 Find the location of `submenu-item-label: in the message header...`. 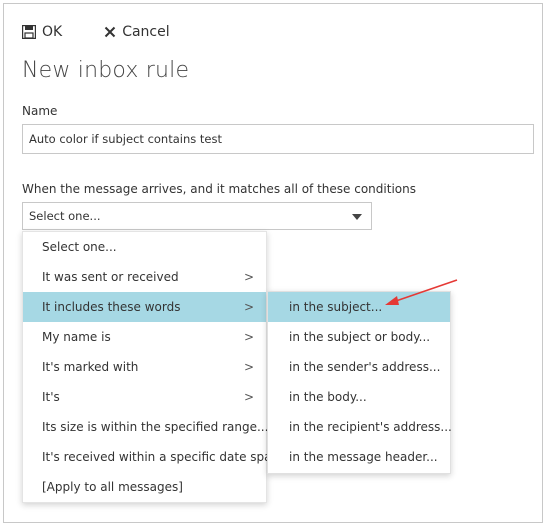

submenu-item-label: in the message header... is located at coordinates (363, 457).